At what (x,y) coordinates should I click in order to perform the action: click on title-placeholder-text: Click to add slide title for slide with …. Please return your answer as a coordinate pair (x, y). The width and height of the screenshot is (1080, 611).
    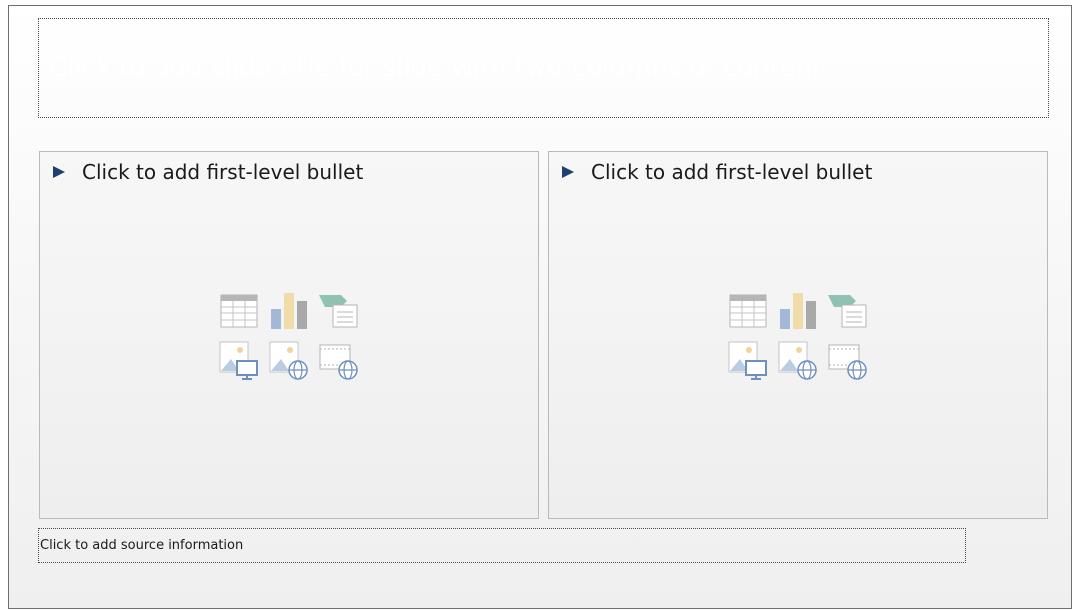
    Looking at the image, I should click on (436, 68).